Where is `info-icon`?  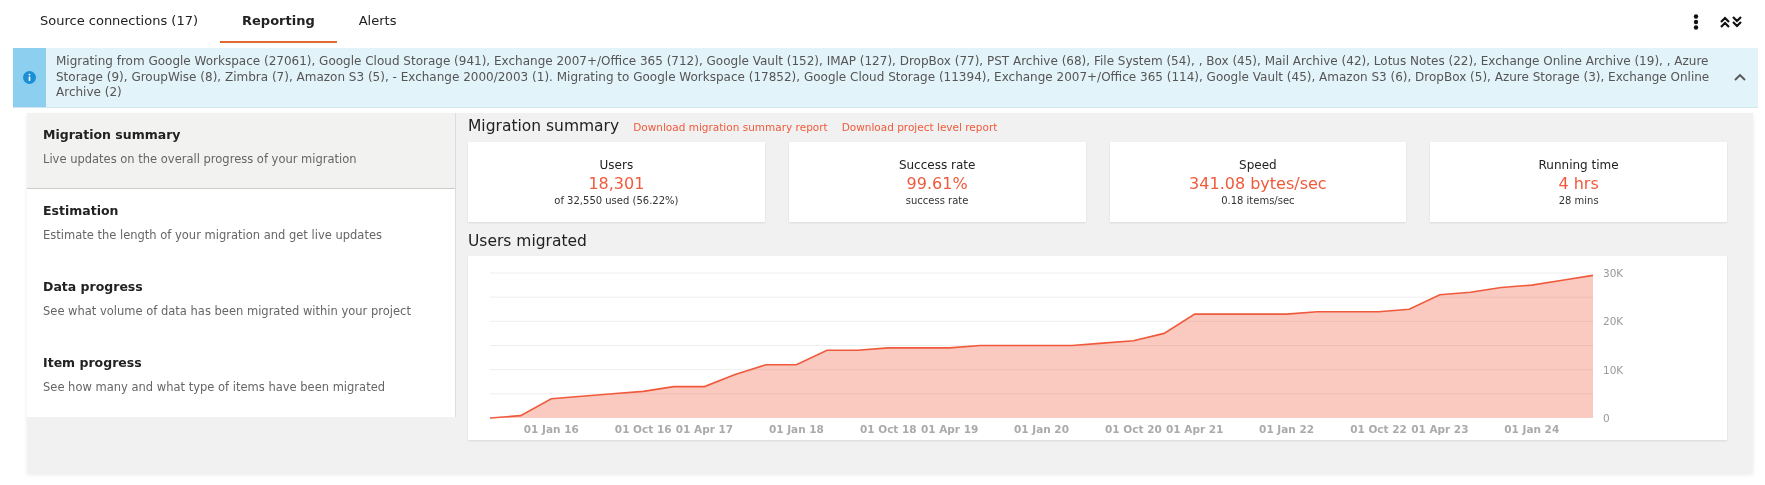
info-icon is located at coordinates (29, 77).